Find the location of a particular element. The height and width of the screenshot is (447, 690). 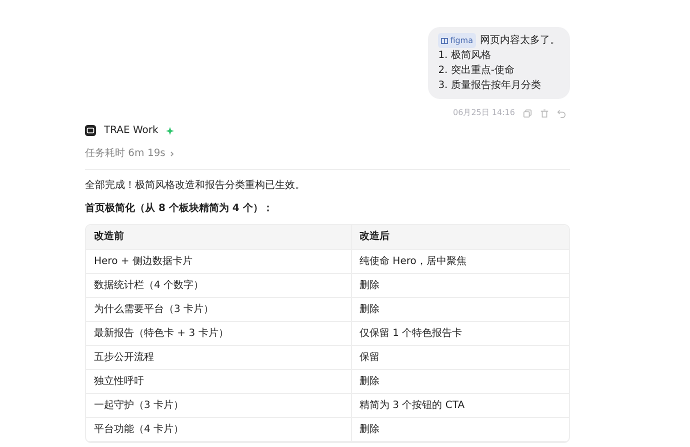

table-cell: 仅保留 1 个特色报告卡 is located at coordinates (460, 333).